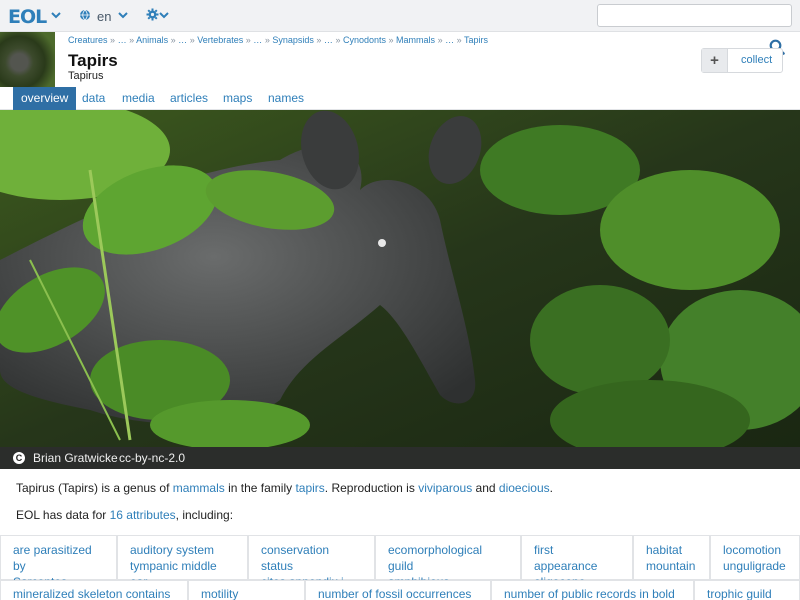 Image resolution: width=800 pixels, height=600 pixels. What do you see at coordinates (45, 98) in the screenshot?
I see `tab-overview: overview` at bounding box center [45, 98].